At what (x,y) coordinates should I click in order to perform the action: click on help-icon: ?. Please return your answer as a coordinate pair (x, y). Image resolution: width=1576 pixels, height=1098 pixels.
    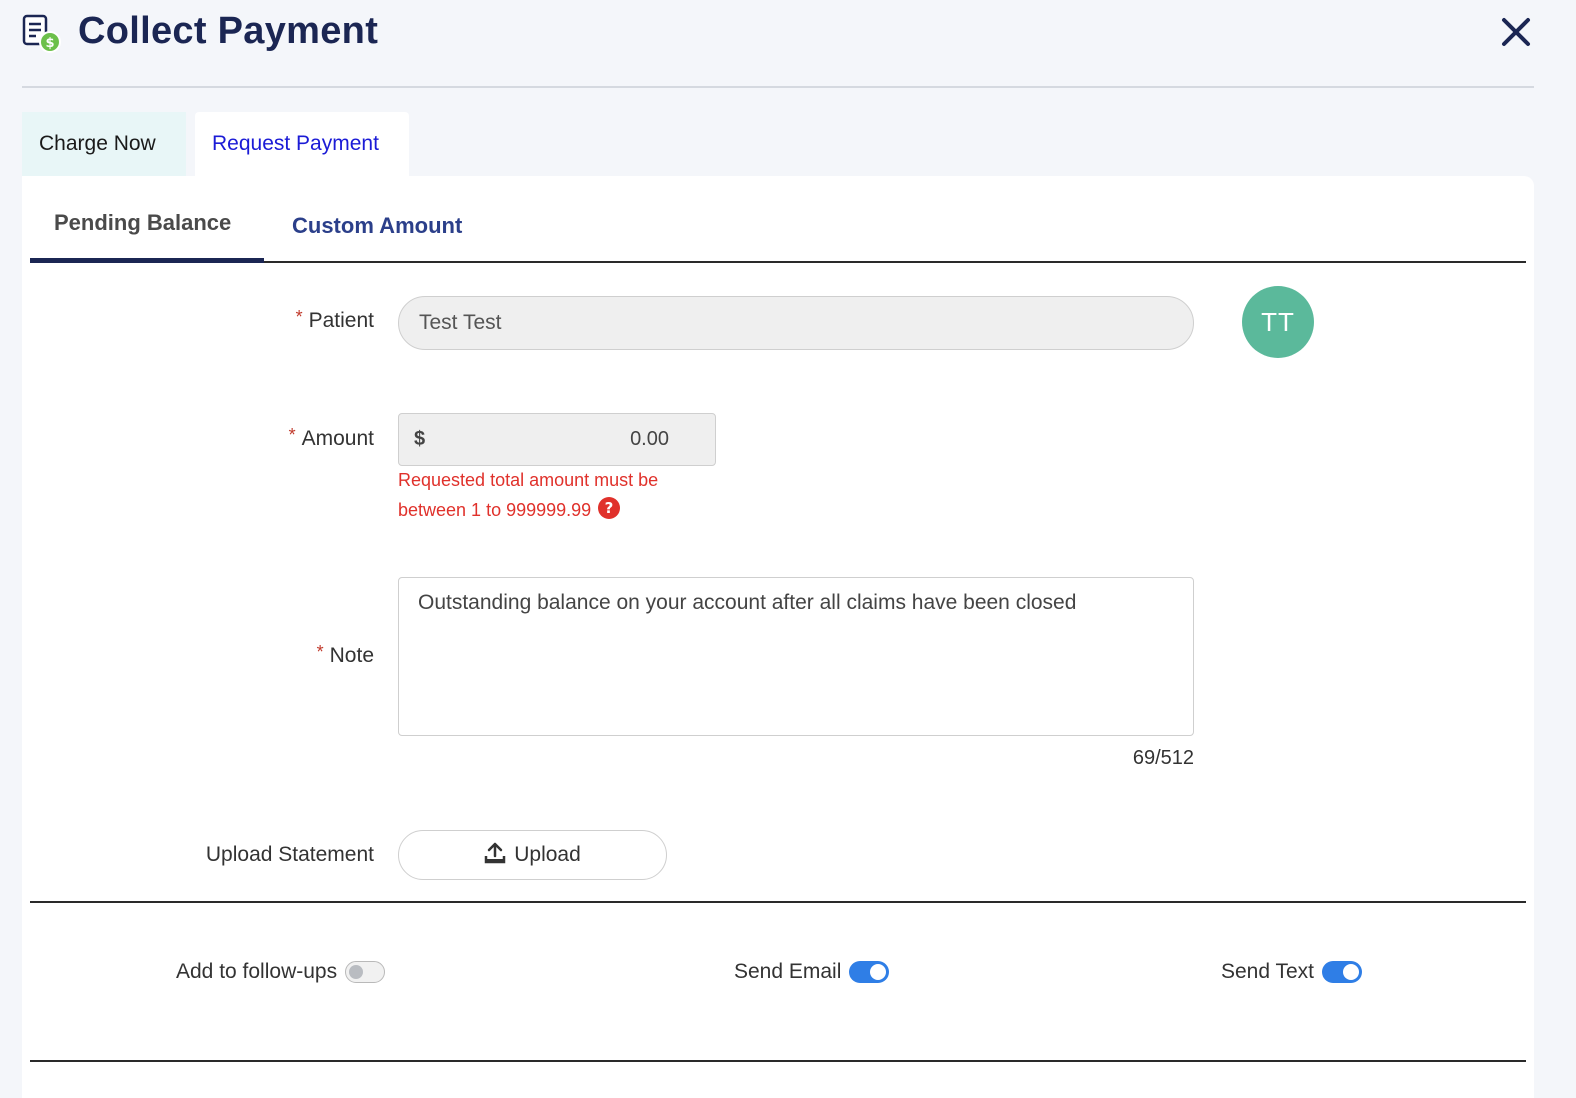
    Looking at the image, I should click on (609, 508).